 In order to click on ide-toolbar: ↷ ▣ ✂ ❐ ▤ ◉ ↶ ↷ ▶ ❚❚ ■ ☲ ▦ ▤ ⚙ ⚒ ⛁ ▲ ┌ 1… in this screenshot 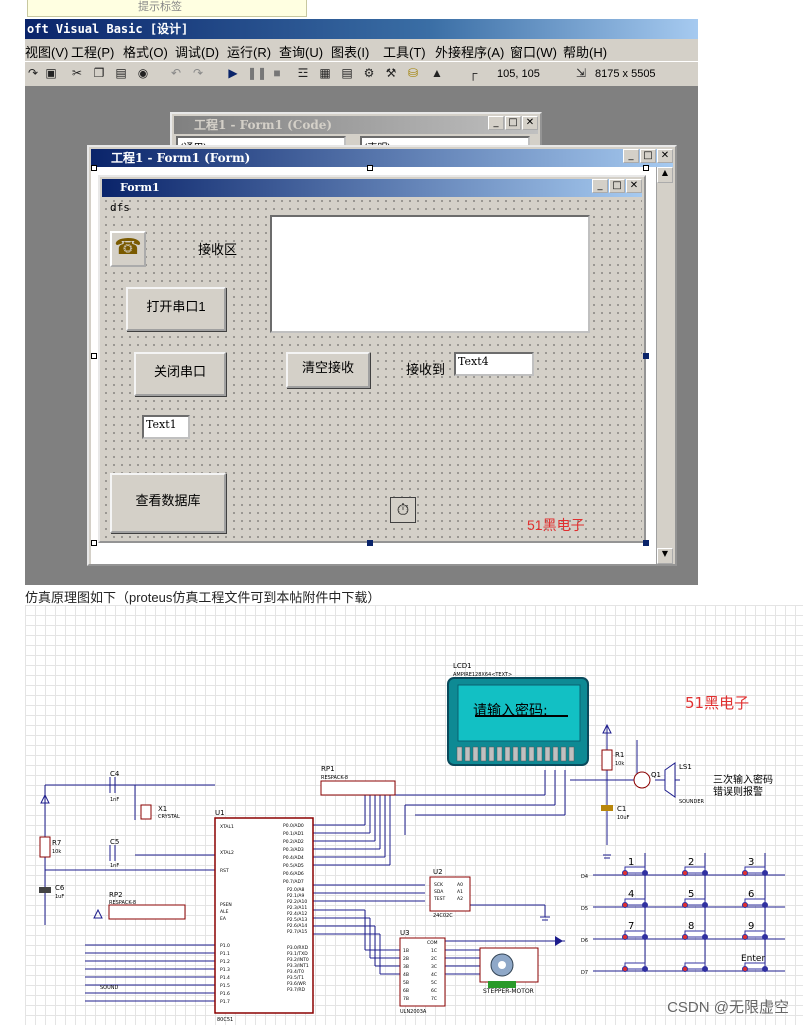, I will do `click(361, 74)`.